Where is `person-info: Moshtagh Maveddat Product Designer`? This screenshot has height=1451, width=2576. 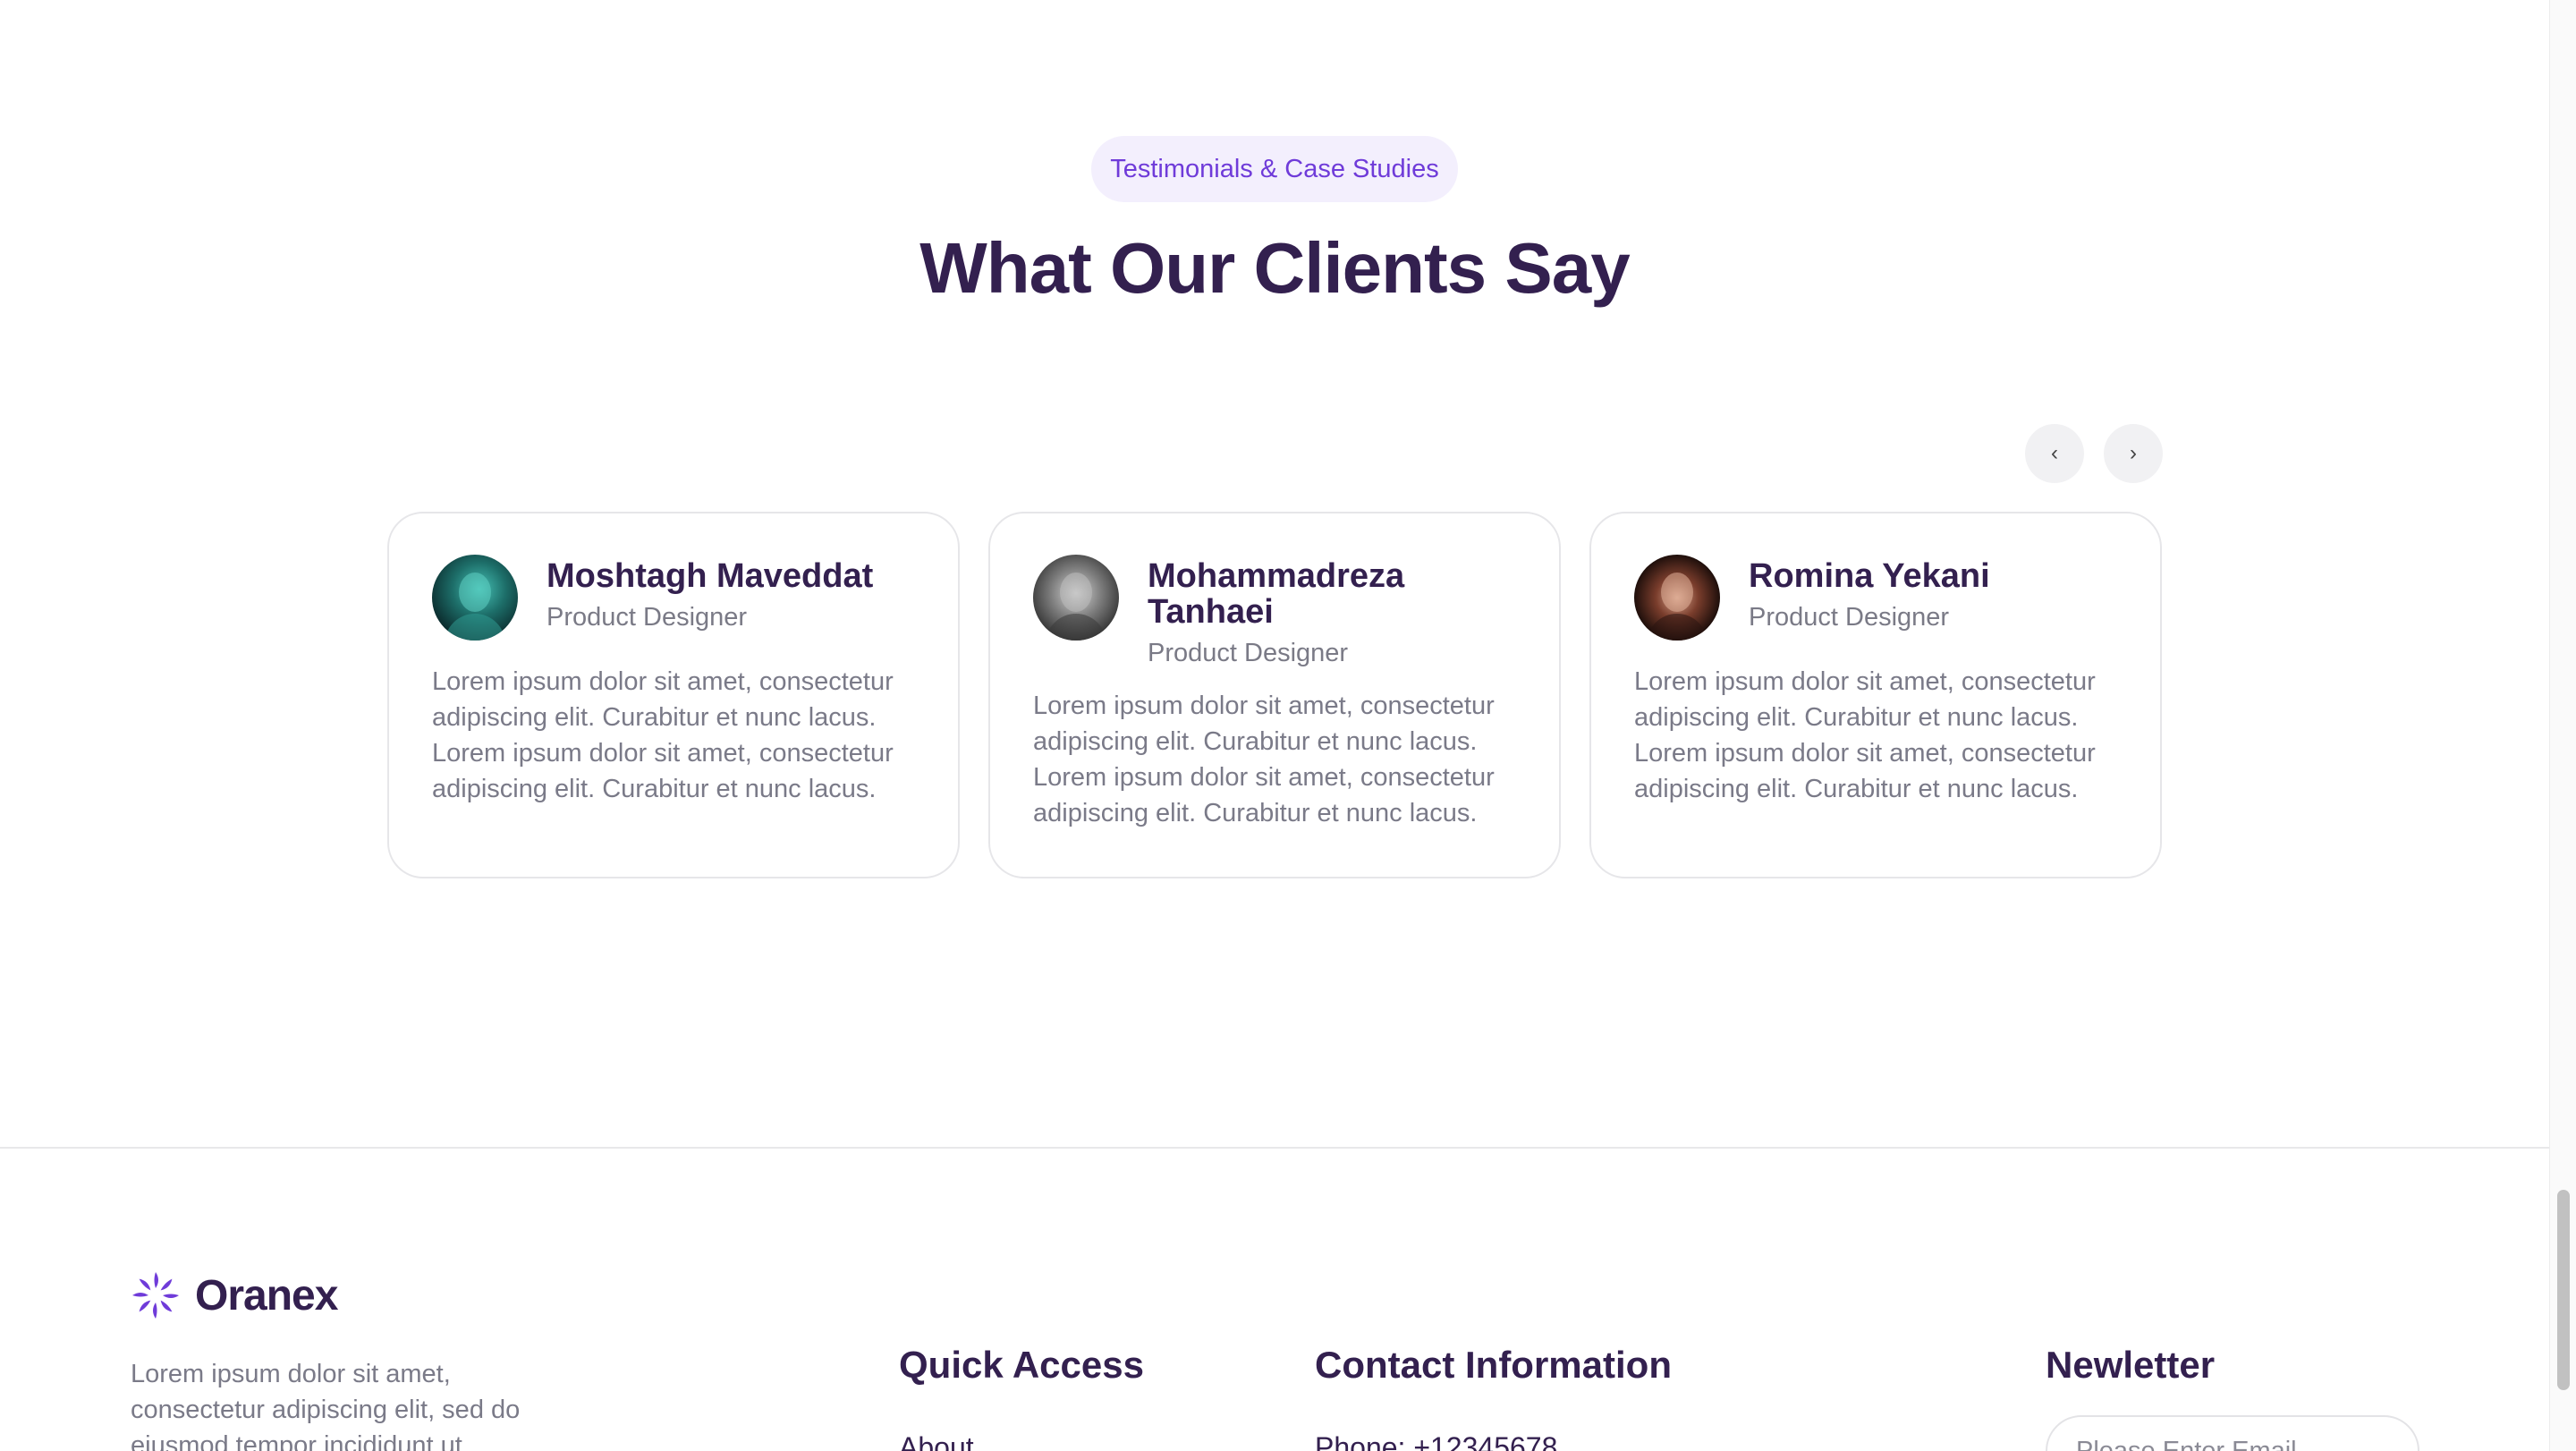 person-info: Moshtagh Maveddat Product Designer is located at coordinates (710, 593).